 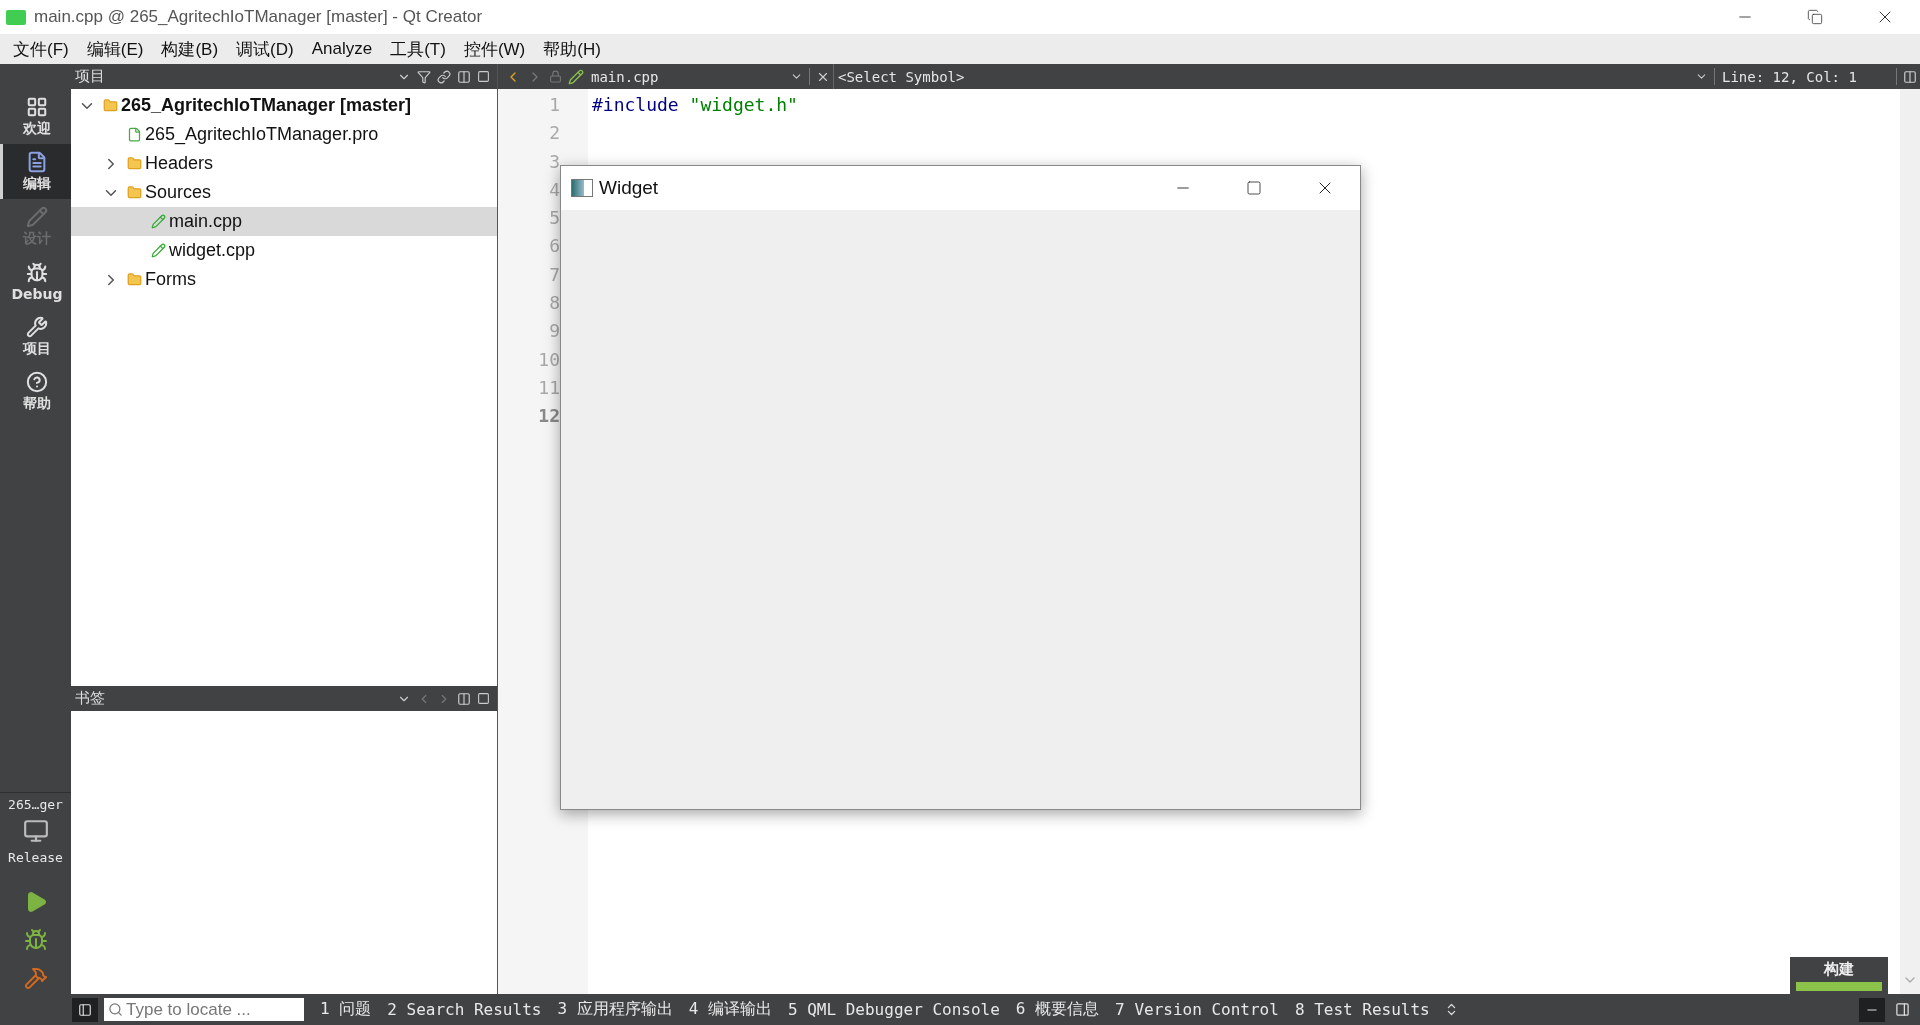 I want to click on mode-button: 帮助, so click(x=35, y=391).